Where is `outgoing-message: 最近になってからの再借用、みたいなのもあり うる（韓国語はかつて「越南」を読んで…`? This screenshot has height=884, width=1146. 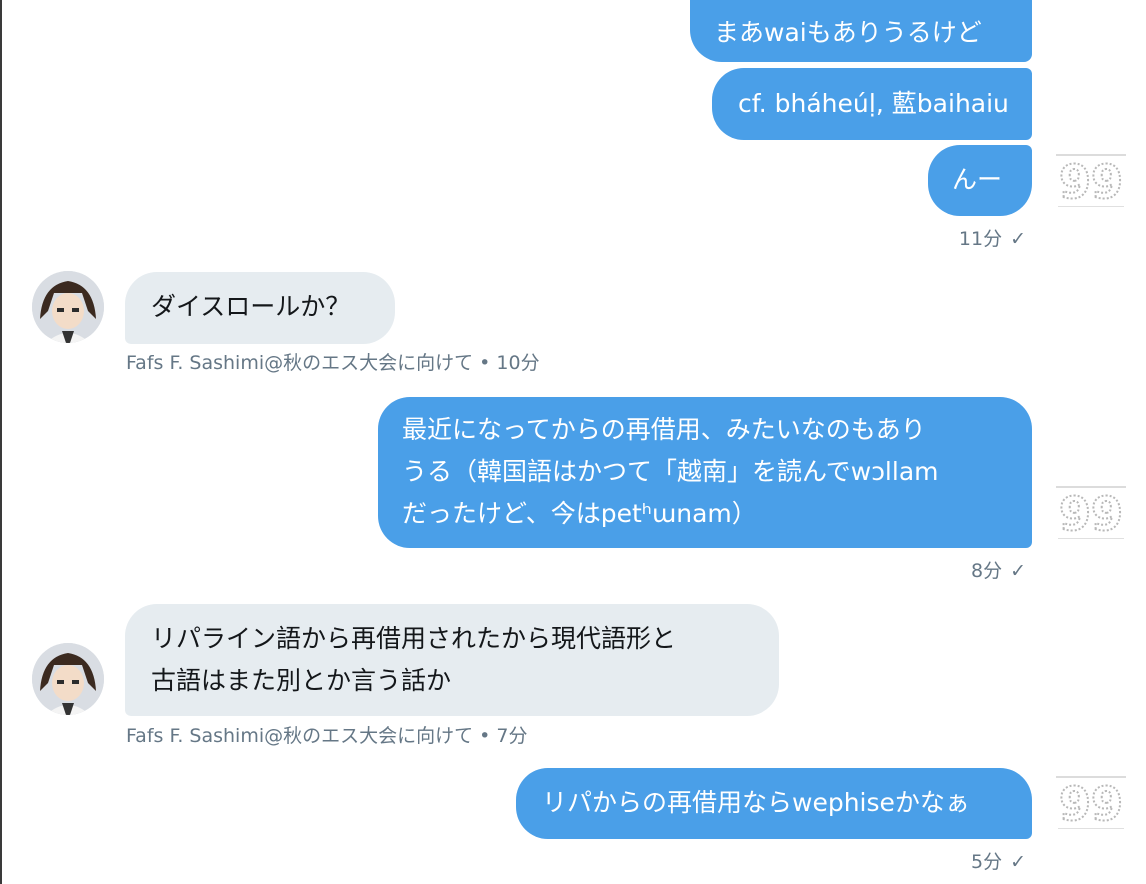
outgoing-message: 最近になってからの再借用、みたいなのもあり うる（韓国語はかつて「越南」を読んで… is located at coordinates (705, 472).